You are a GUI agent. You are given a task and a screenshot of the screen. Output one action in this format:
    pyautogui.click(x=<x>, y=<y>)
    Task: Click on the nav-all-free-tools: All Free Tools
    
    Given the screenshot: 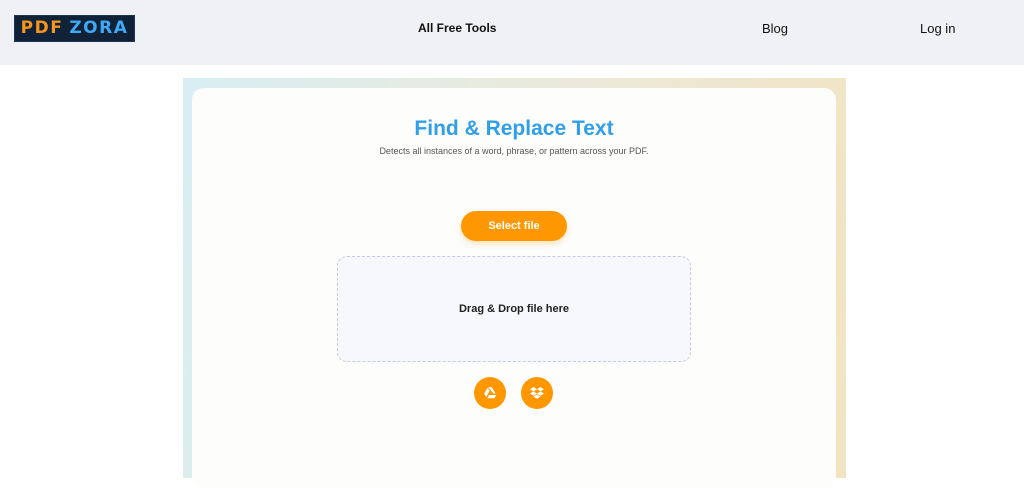 What is the action you would take?
    pyautogui.click(x=457, y=28)
    